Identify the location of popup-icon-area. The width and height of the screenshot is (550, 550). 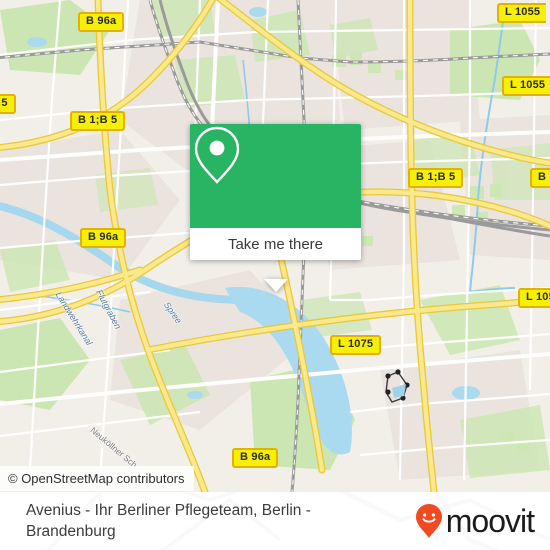
(275, 176).